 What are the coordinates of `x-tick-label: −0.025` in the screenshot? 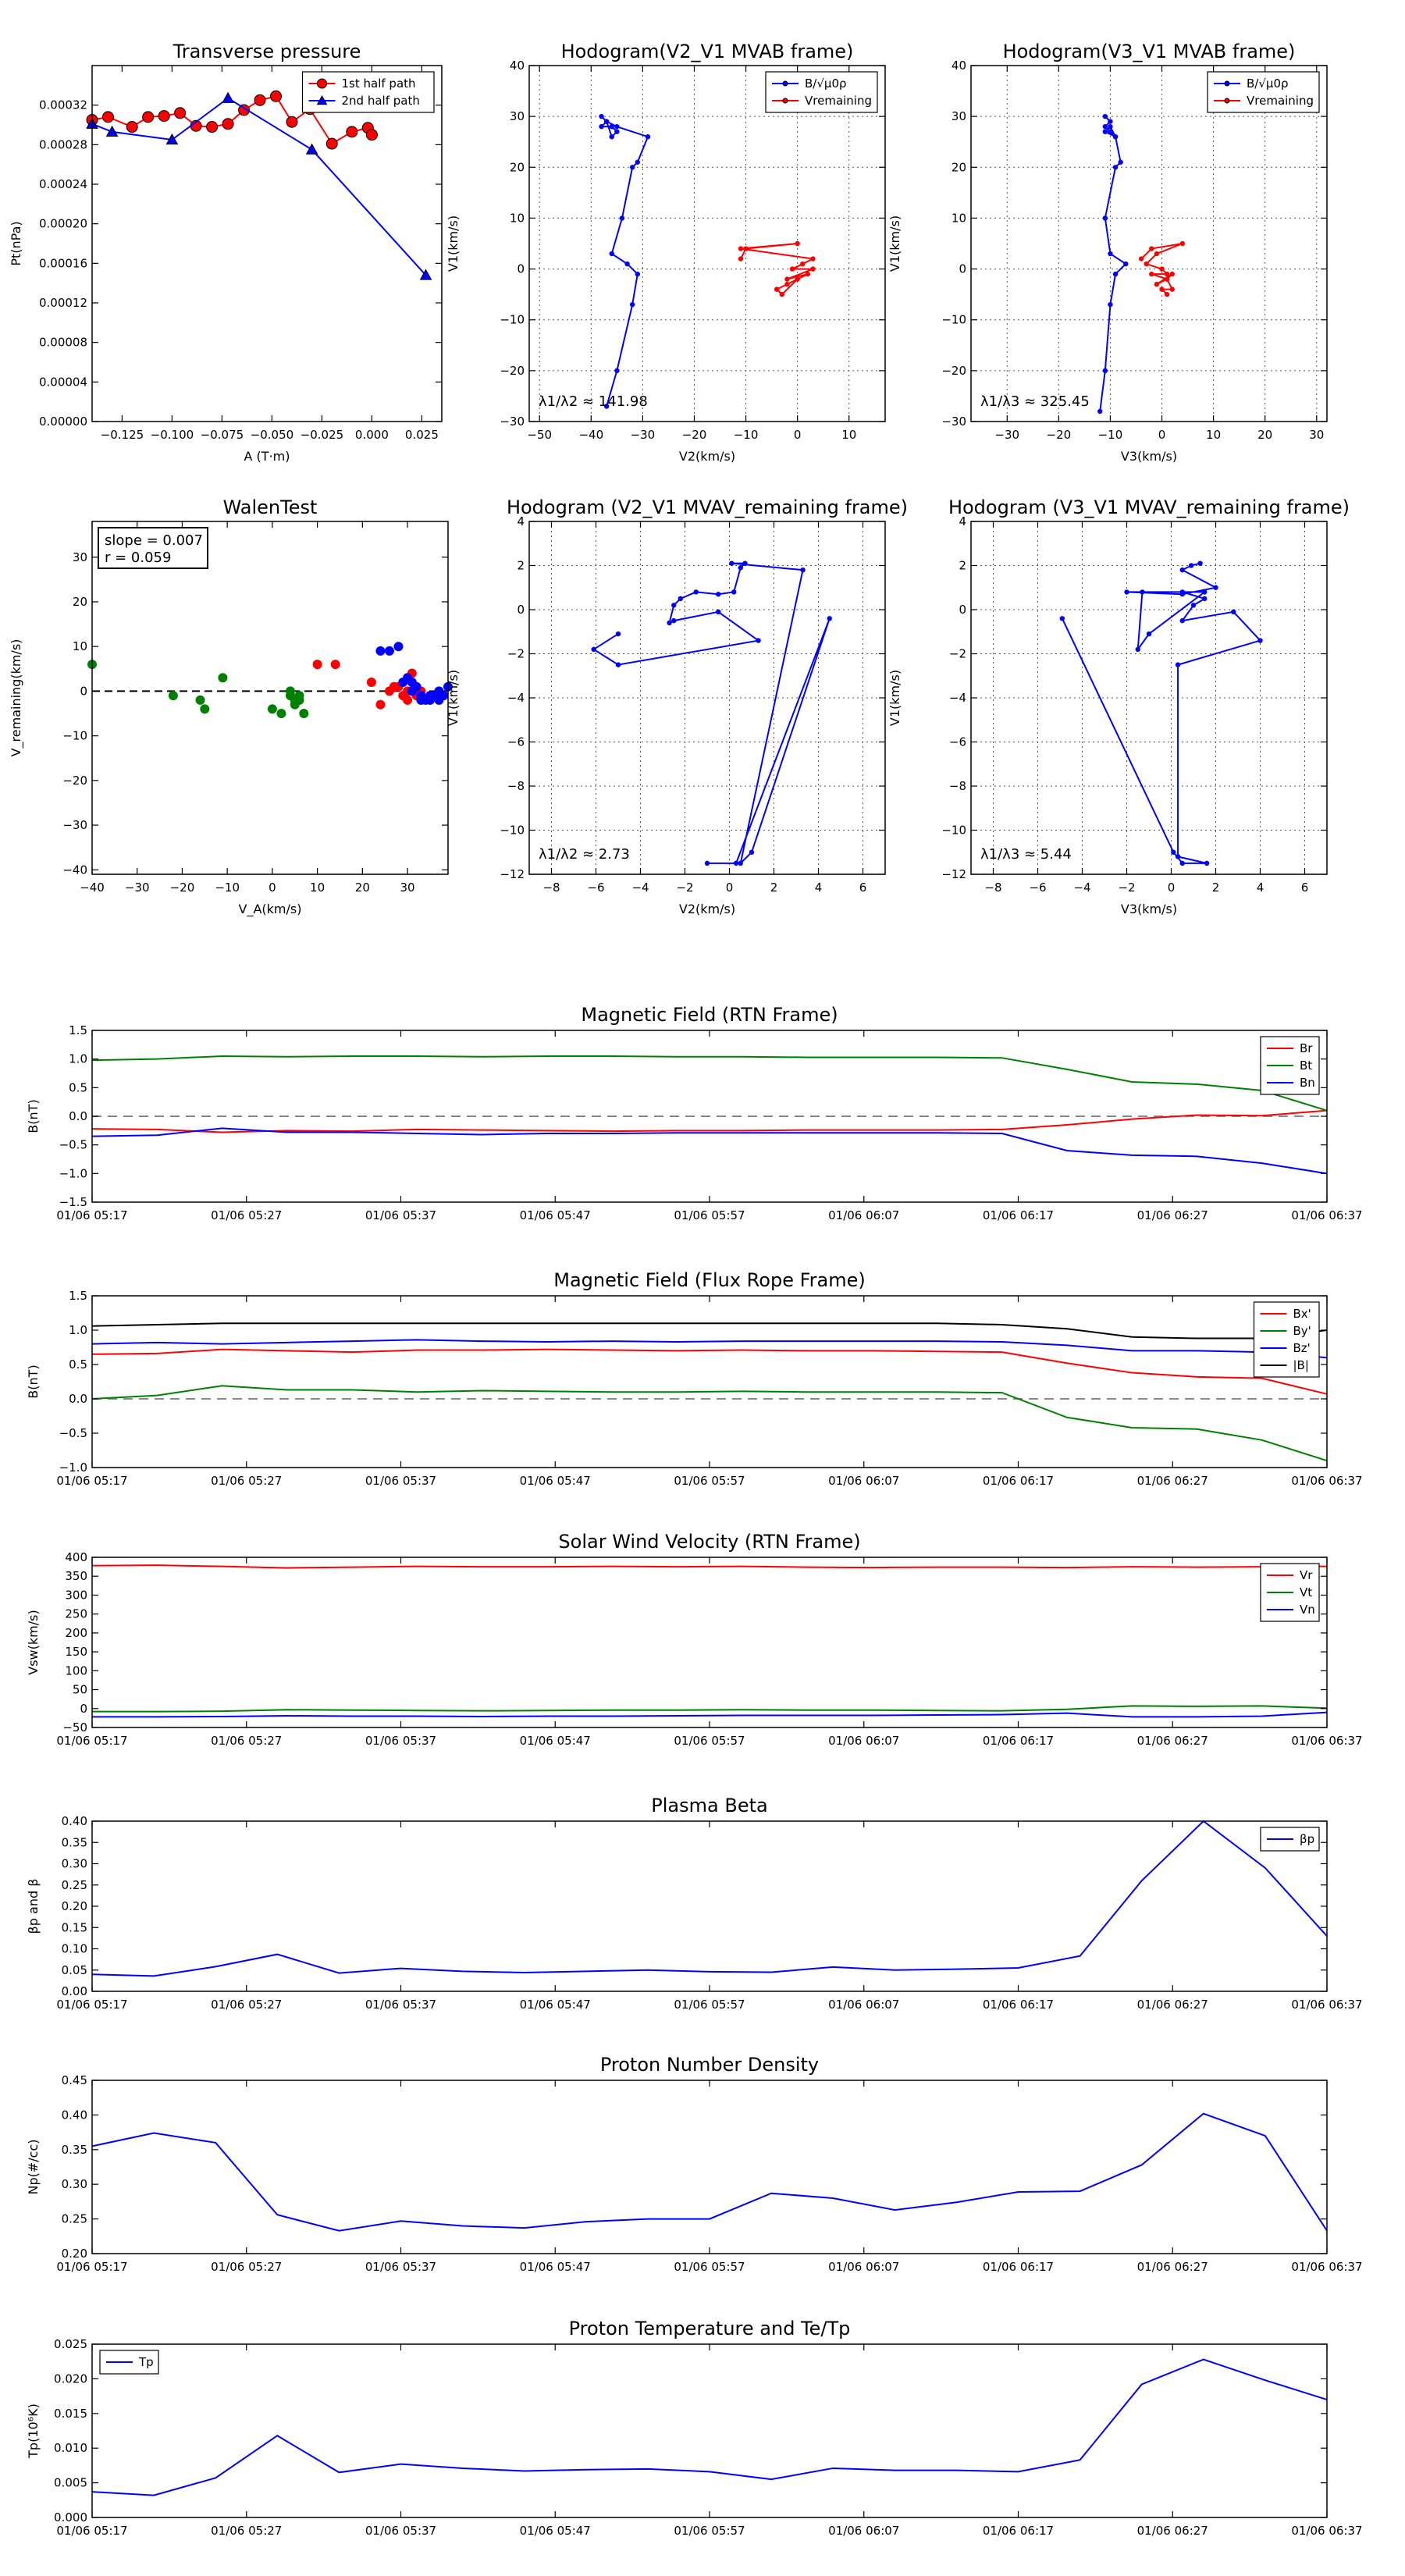 It's located at (323, 435).